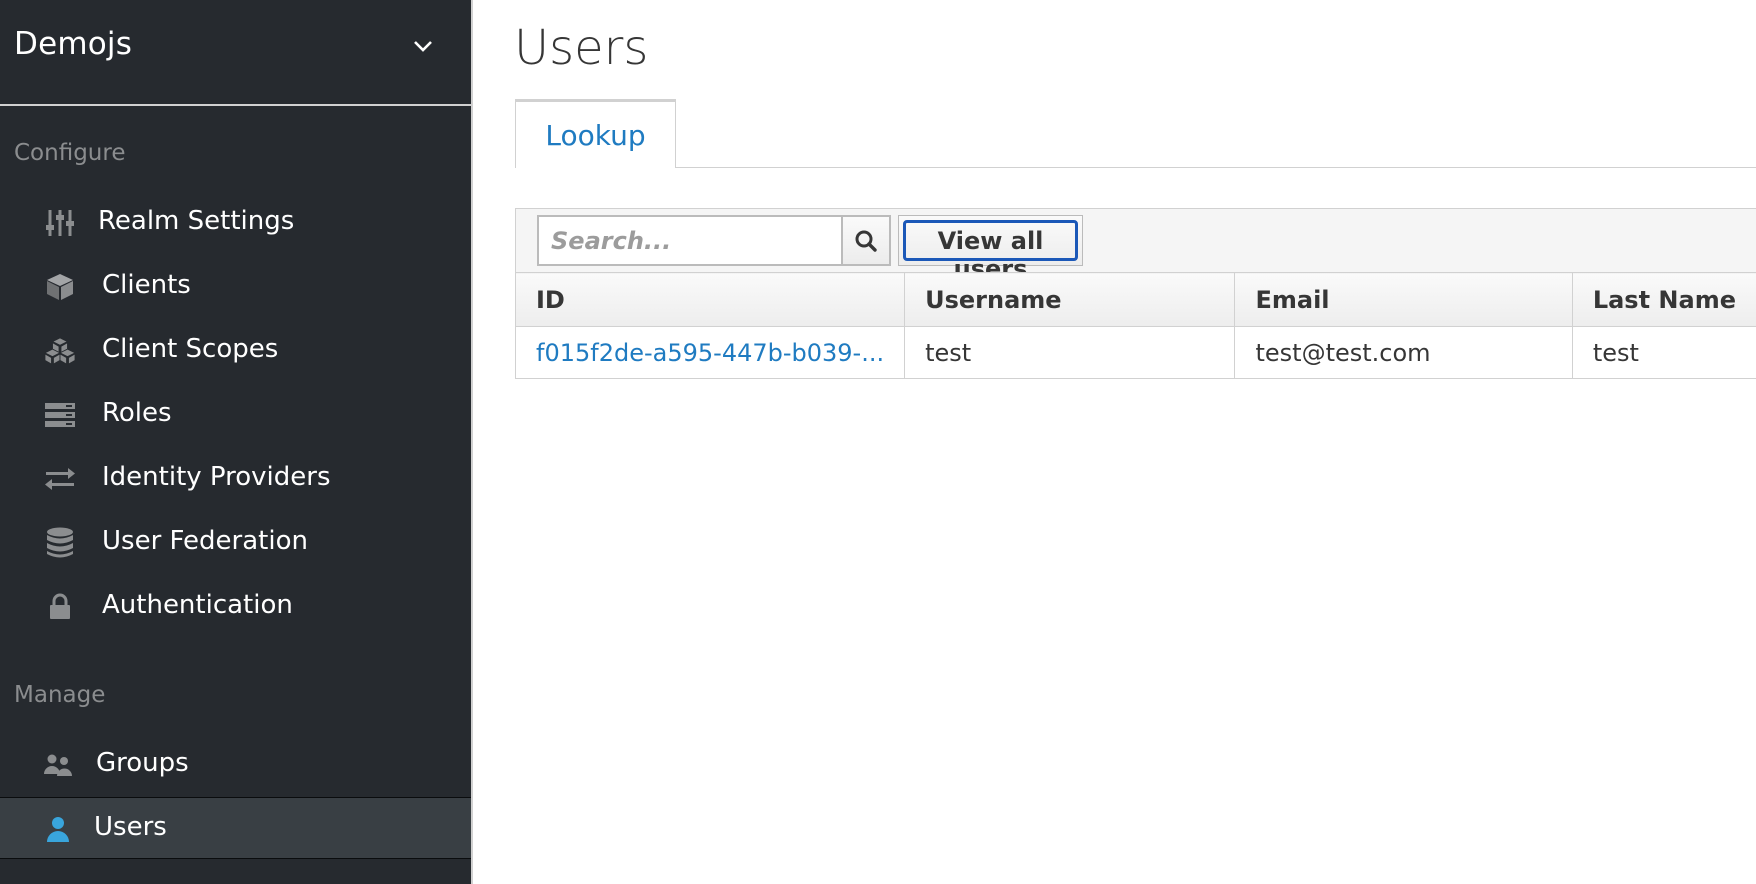 The height and width of the screenshot is (884, 1756). Describe the element at coordinates (60, 607) in the screenshot. I see `lock-icon` at that location.